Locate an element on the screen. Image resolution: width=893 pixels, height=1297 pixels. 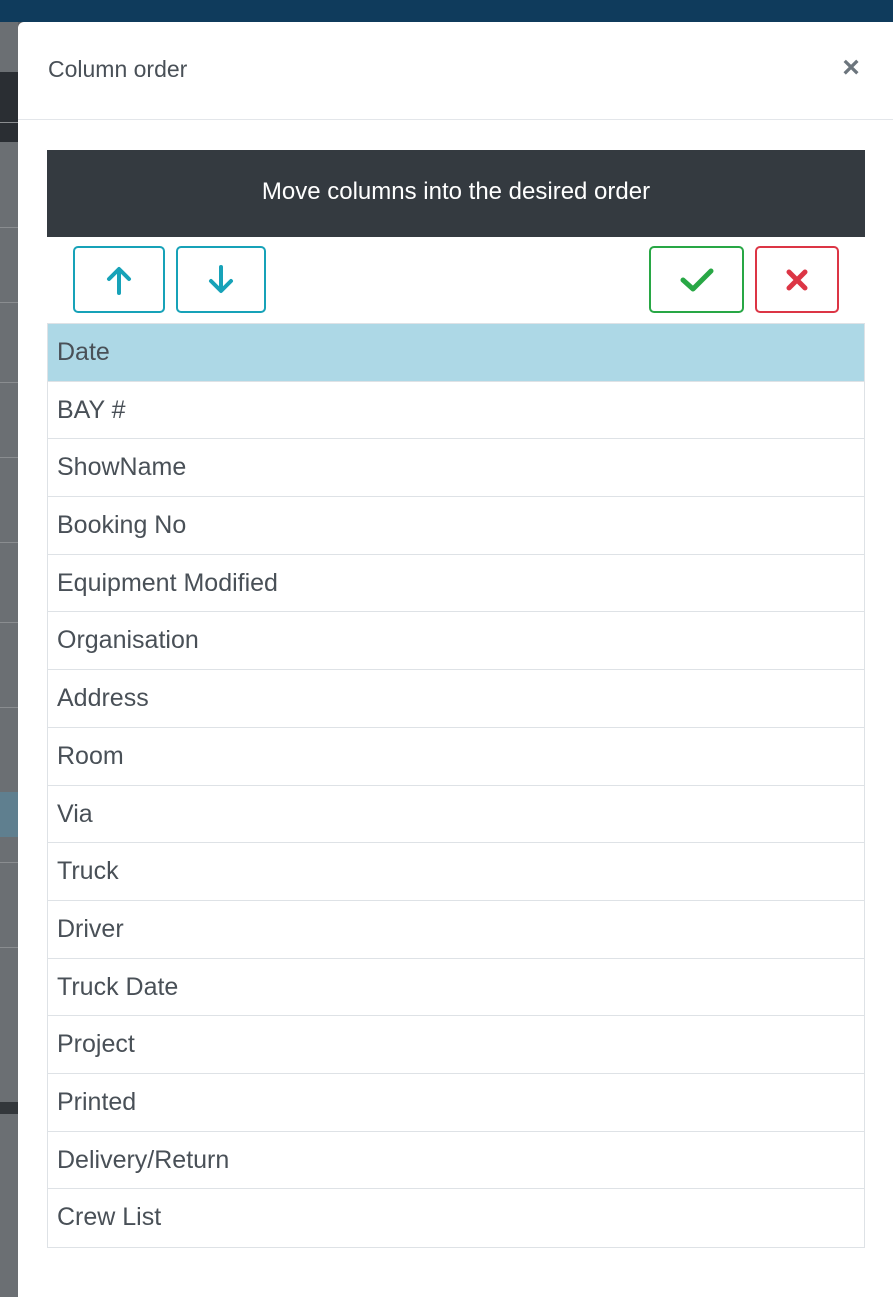
checkmark-icon is located at coordinates (696, 279).